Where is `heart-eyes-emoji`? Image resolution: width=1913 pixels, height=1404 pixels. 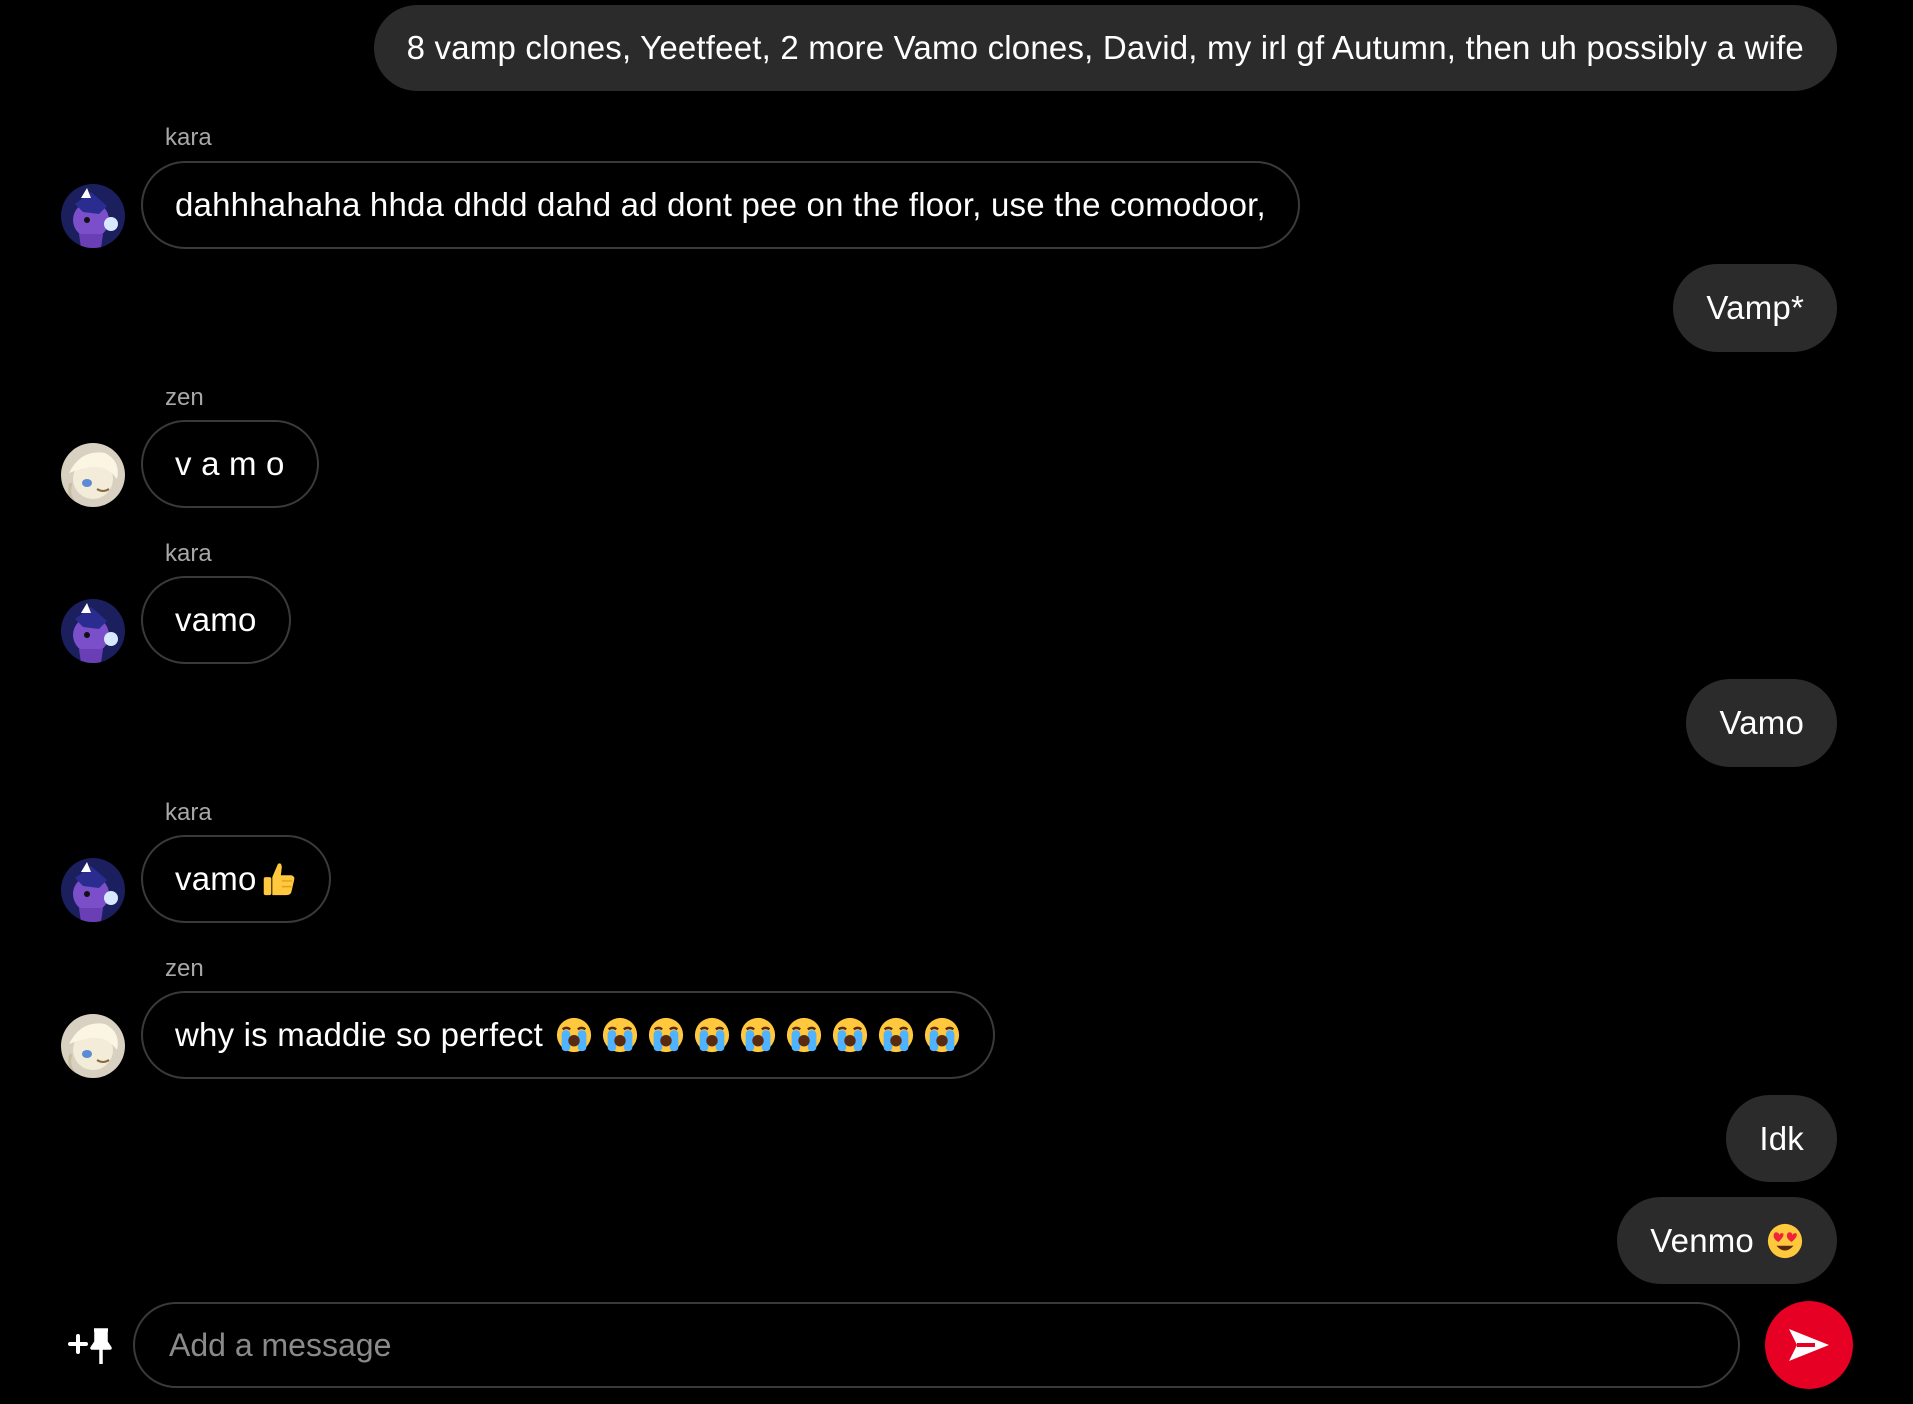 heart-eyes-emoji is located at coordinates (1785, 1240).